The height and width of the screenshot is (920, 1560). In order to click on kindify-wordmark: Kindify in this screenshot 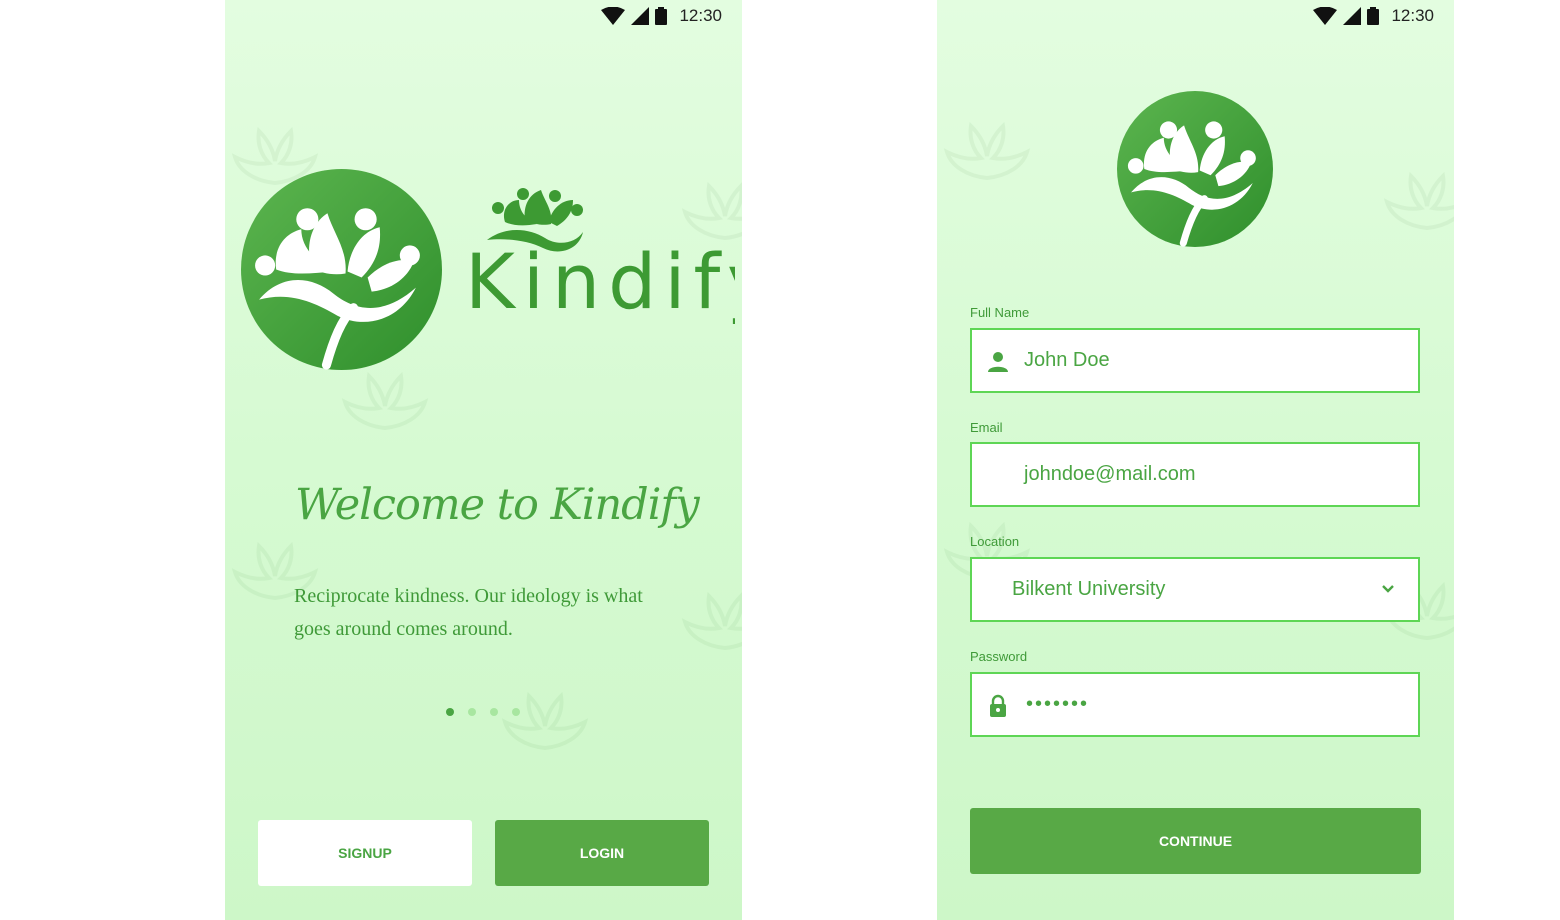, I will do `click(600, 257)`.